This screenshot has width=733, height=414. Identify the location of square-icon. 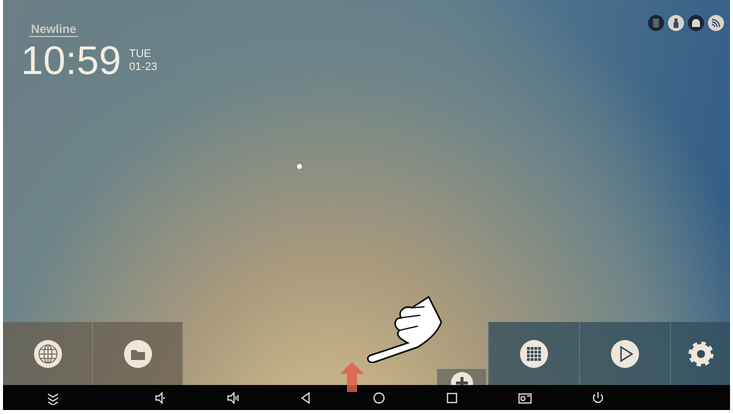
(452, 397).